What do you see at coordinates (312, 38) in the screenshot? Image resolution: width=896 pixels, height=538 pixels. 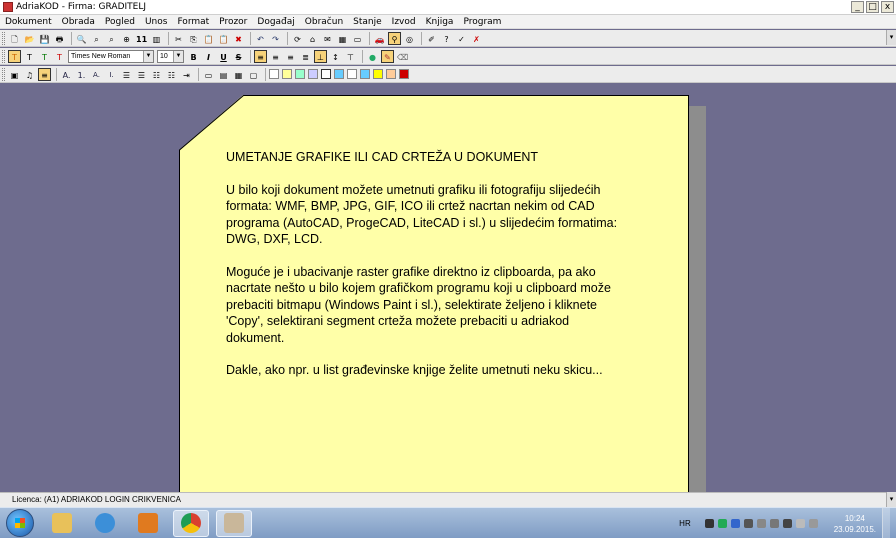 I see `home-icon: ⌂` at bounding box center [312, 38].